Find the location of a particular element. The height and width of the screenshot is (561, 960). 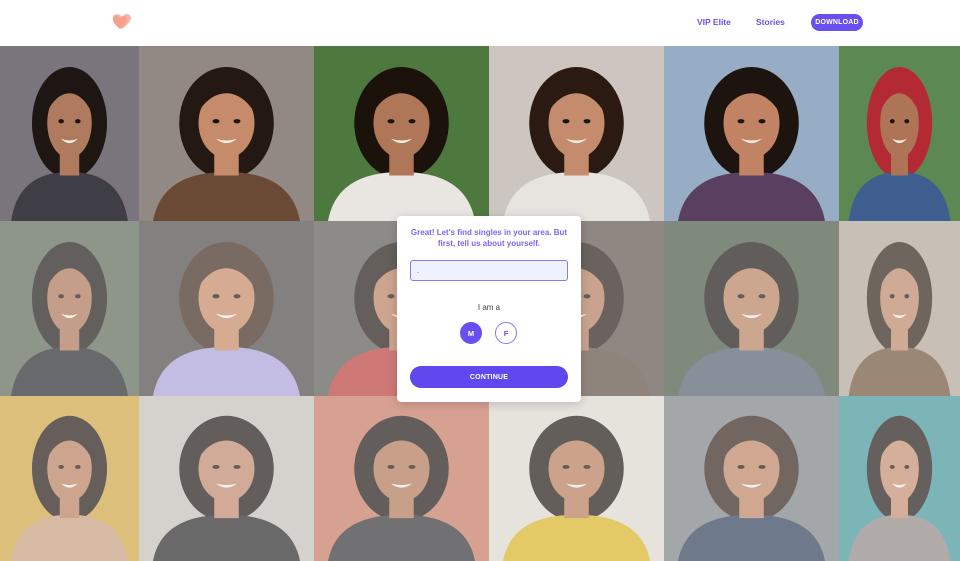

download-button: DOWNLOAD is located at coordinates (837, 22).